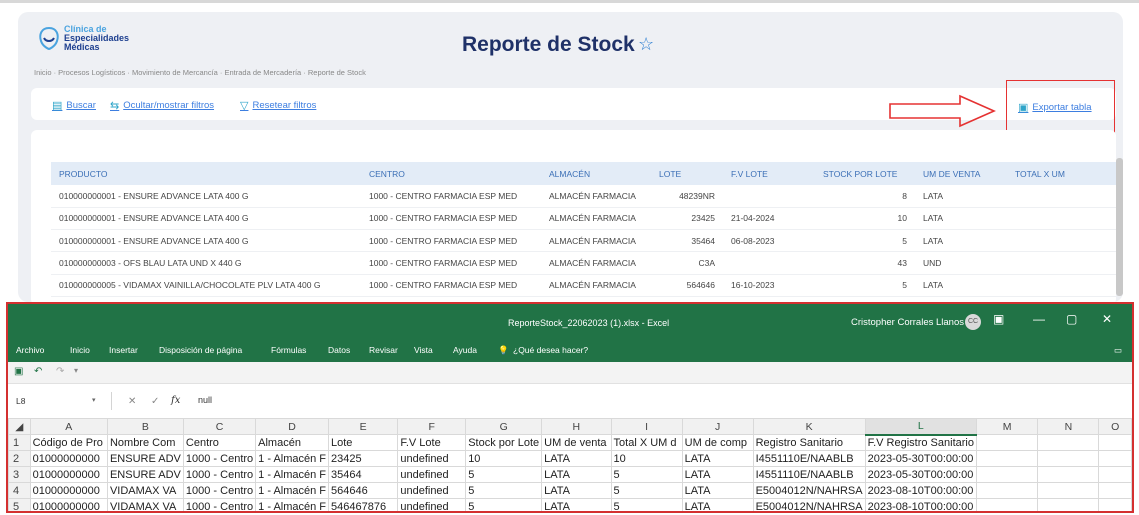  What do you see at coordinates (205, 400) in the screenshot?
I see `formula-value: null` at bounding box center [205, 400].